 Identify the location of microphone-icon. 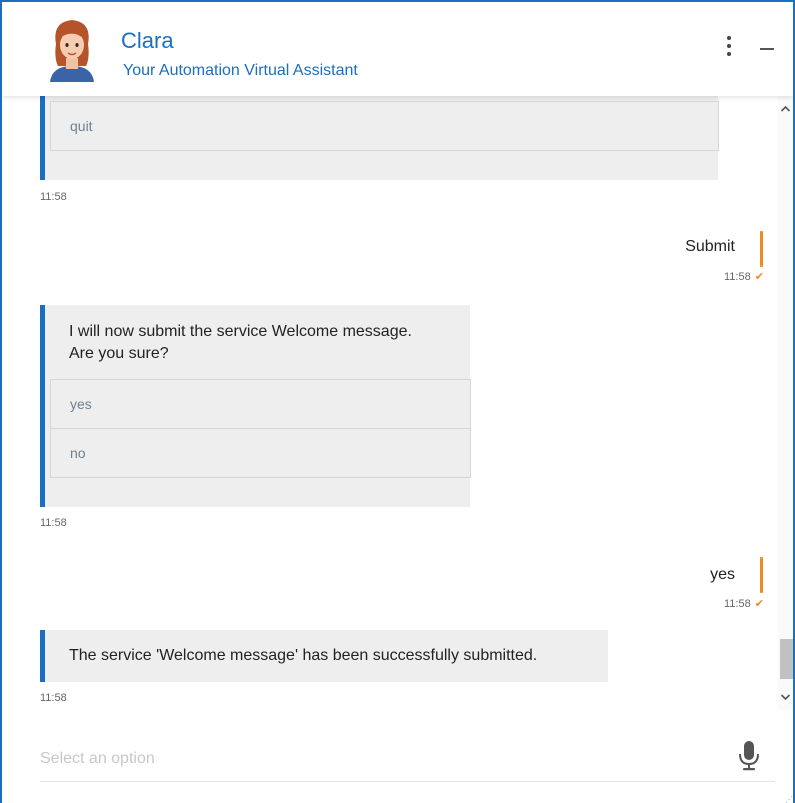
(749, 756).